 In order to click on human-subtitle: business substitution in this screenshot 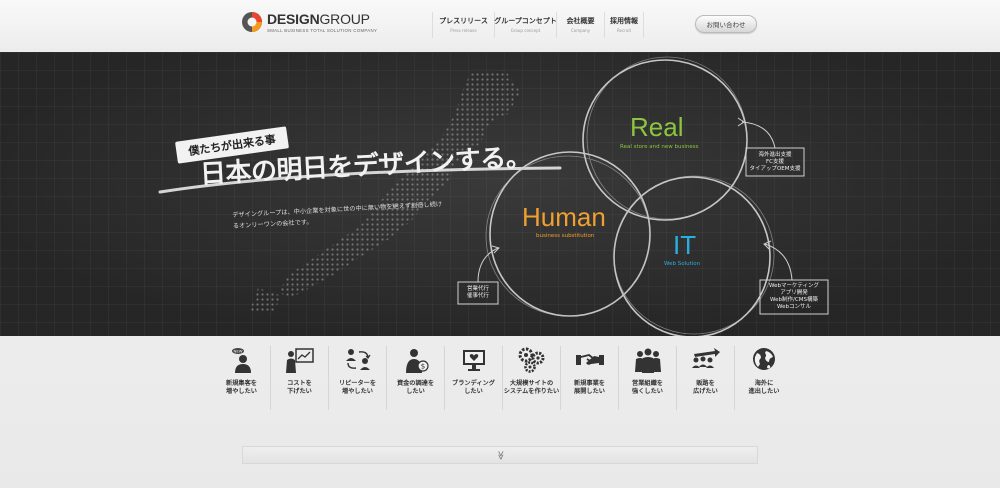, I will do `click(565, 236)`.